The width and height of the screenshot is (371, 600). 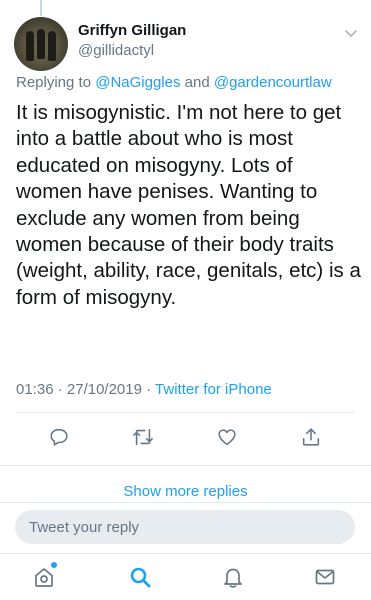 What do you see at coordinates (351, 33) in the screenshot?
I see `chevron-down-icon` at bounding box center [351, 33].